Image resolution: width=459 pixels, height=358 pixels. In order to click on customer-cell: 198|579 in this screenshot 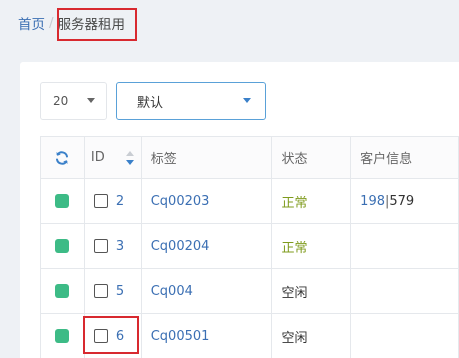, I will do `click(404, 201)`.